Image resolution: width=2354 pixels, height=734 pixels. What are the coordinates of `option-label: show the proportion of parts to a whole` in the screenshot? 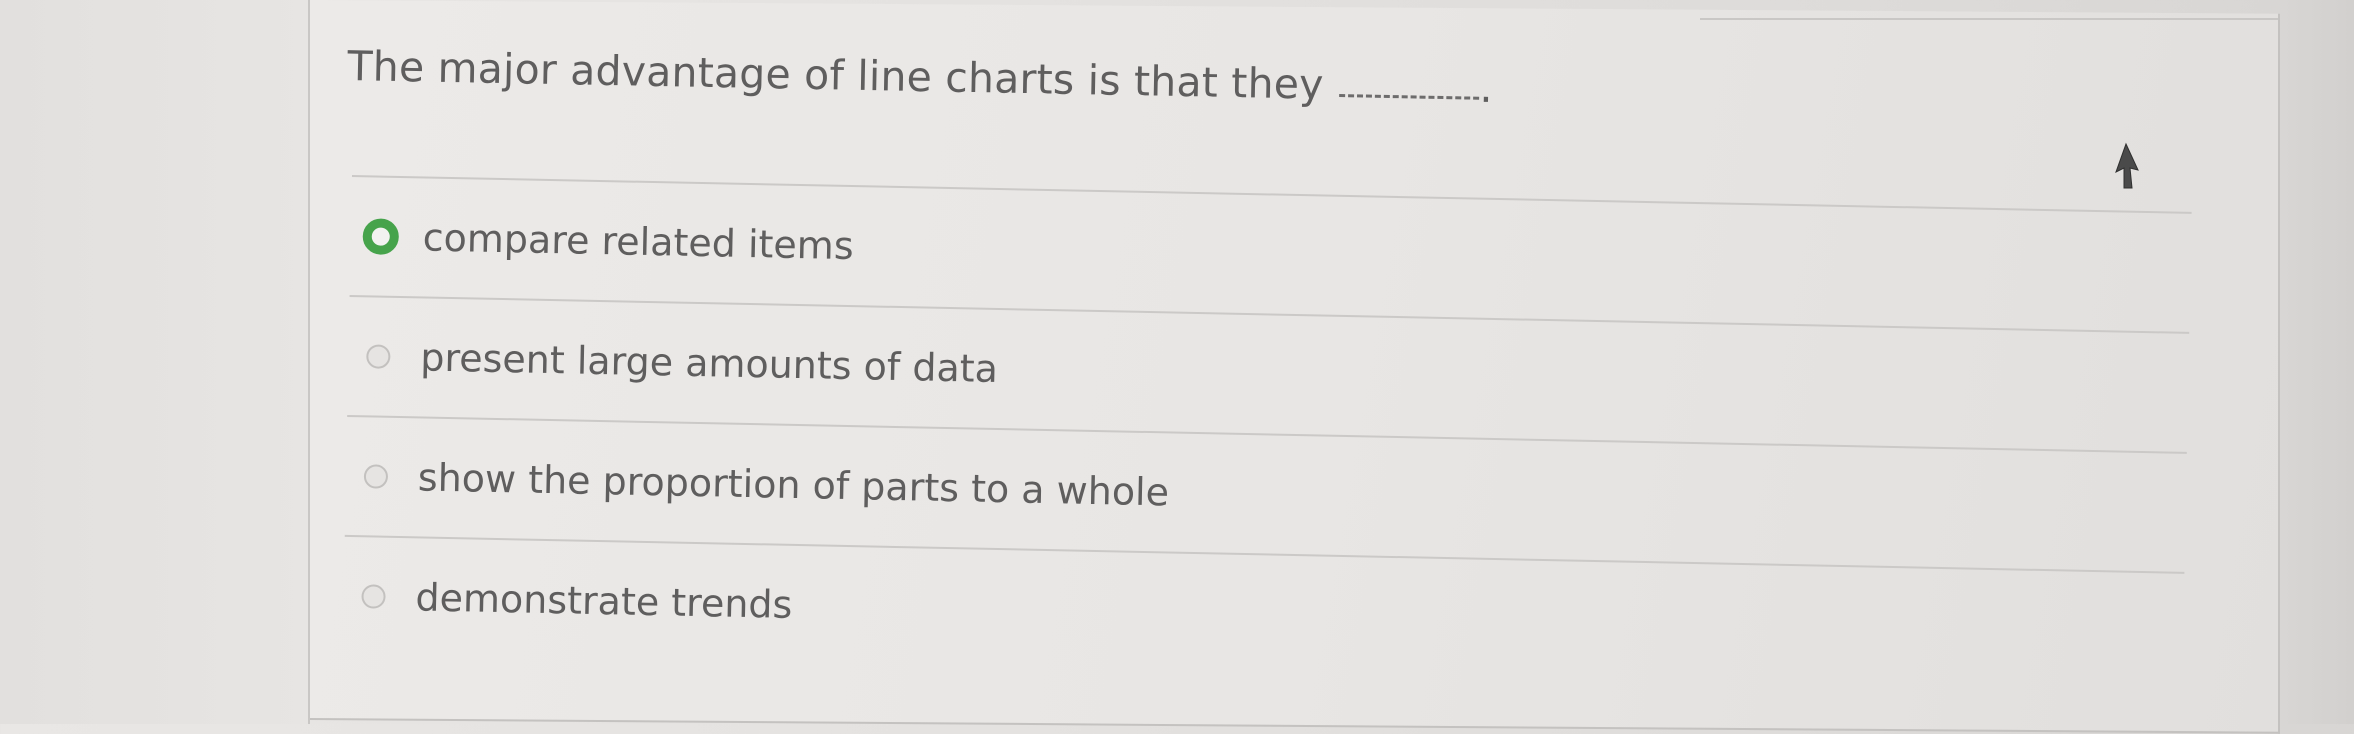 It's located at (794, 484).